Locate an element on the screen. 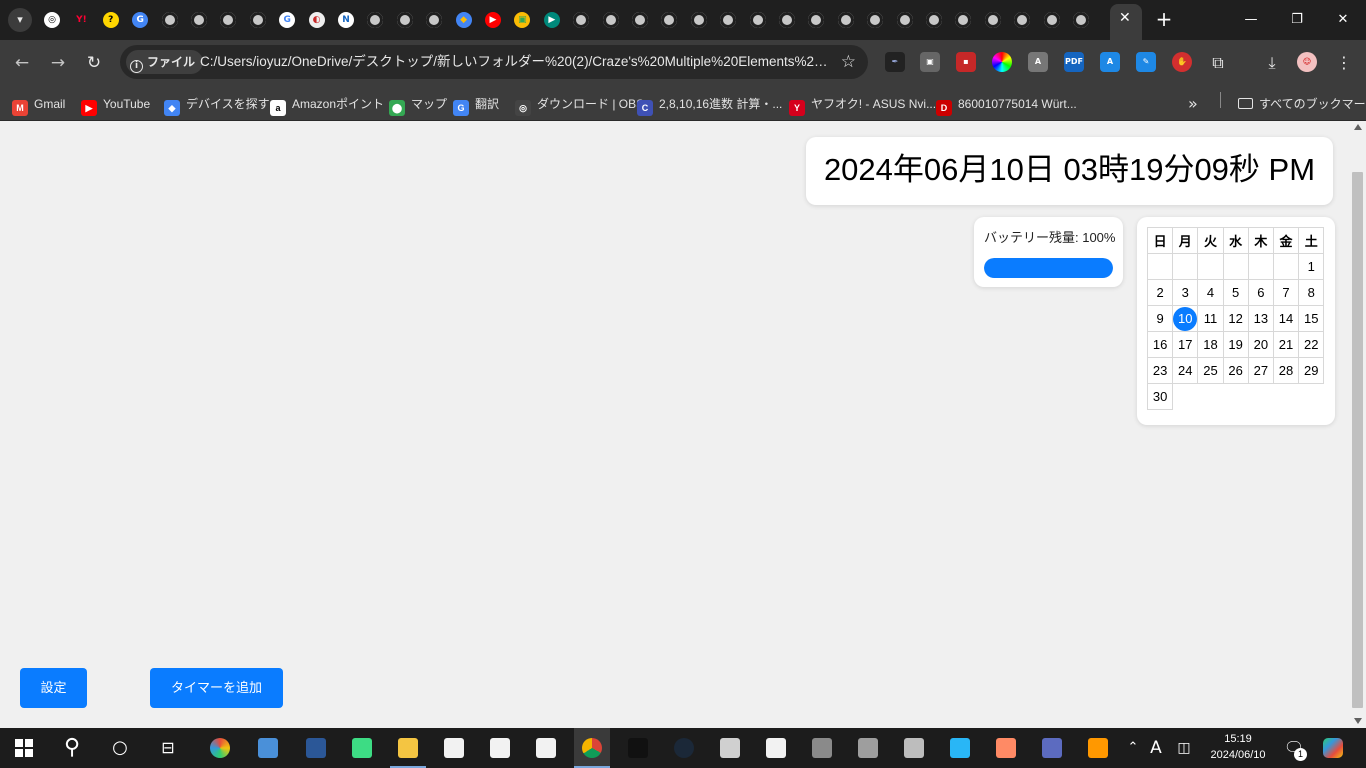 Image resolution: width=1366 pixels, height=768 pixels. color-picker-extension-icon is located at coordinates (1002, 62).